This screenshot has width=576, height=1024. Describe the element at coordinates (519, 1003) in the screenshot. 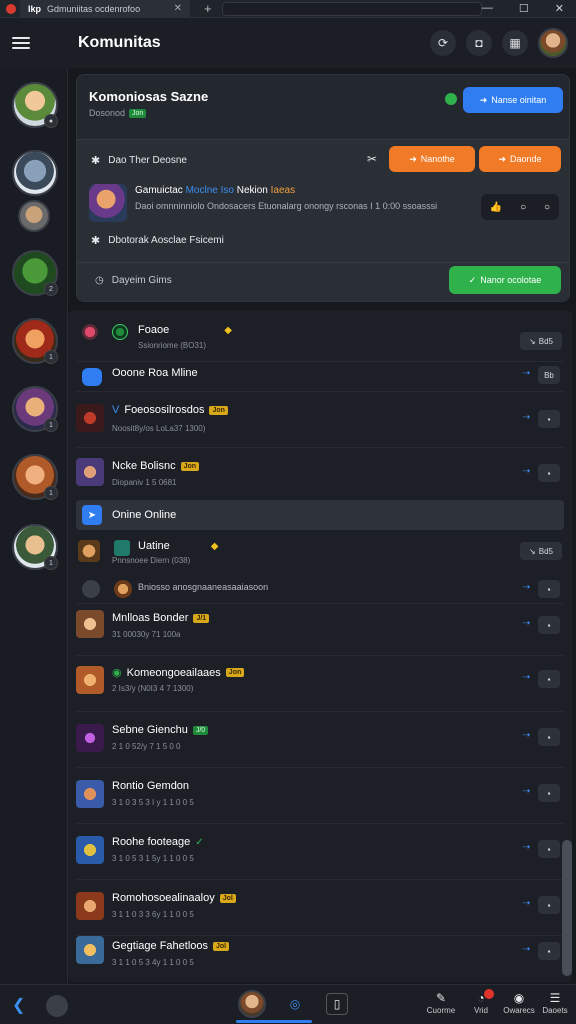

I see `tab-owarecs: ◉ Owarecs` at that location.